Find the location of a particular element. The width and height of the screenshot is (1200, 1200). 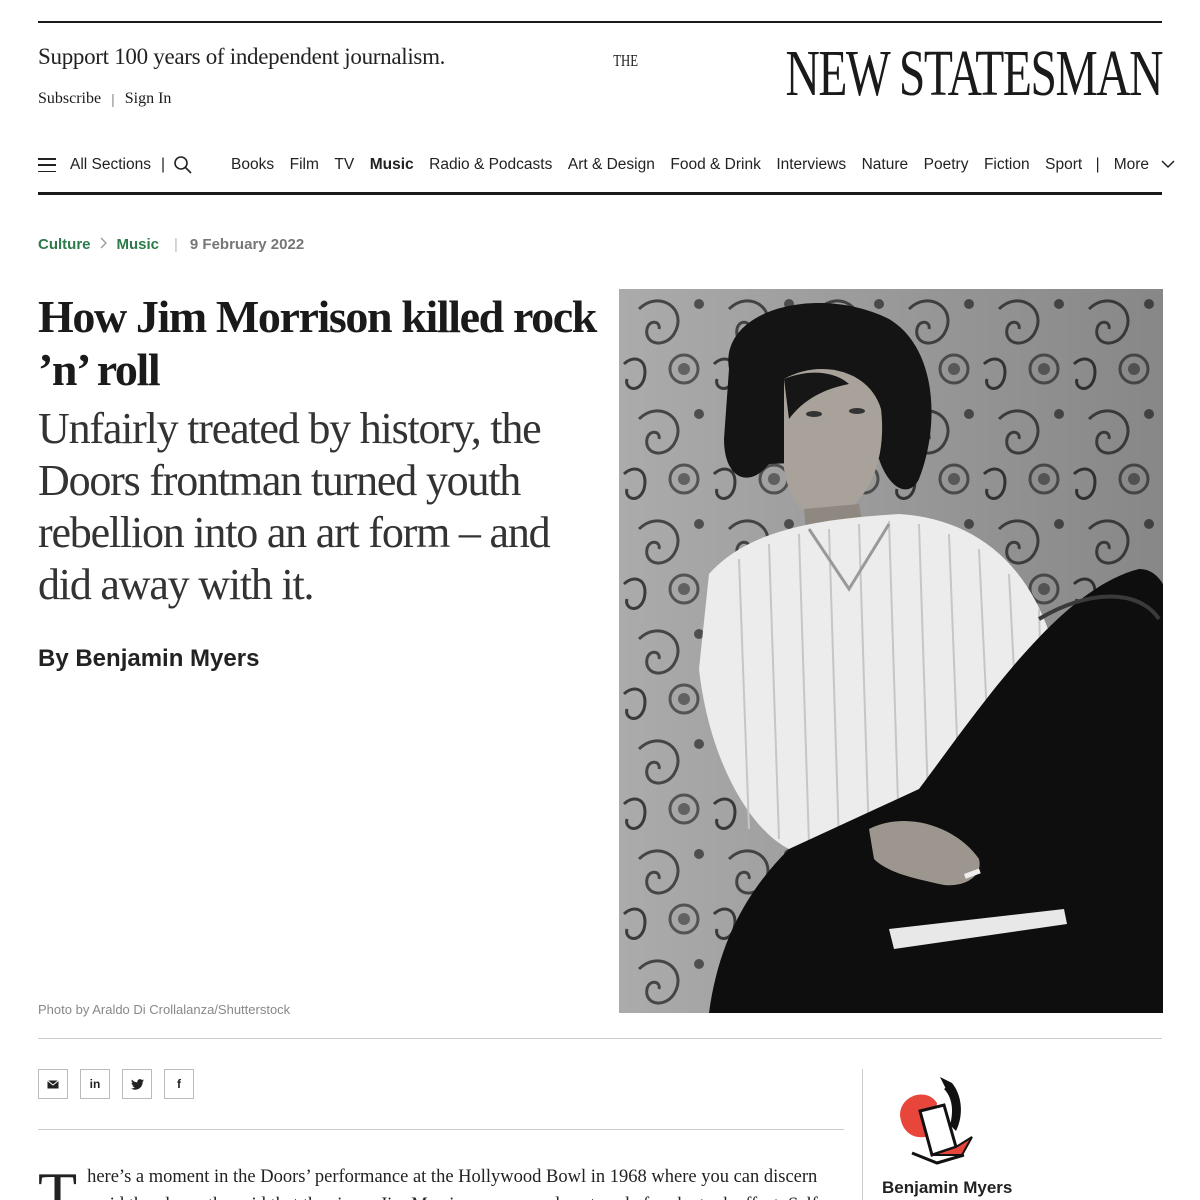

search-icon is located at coordinates (183, 165).